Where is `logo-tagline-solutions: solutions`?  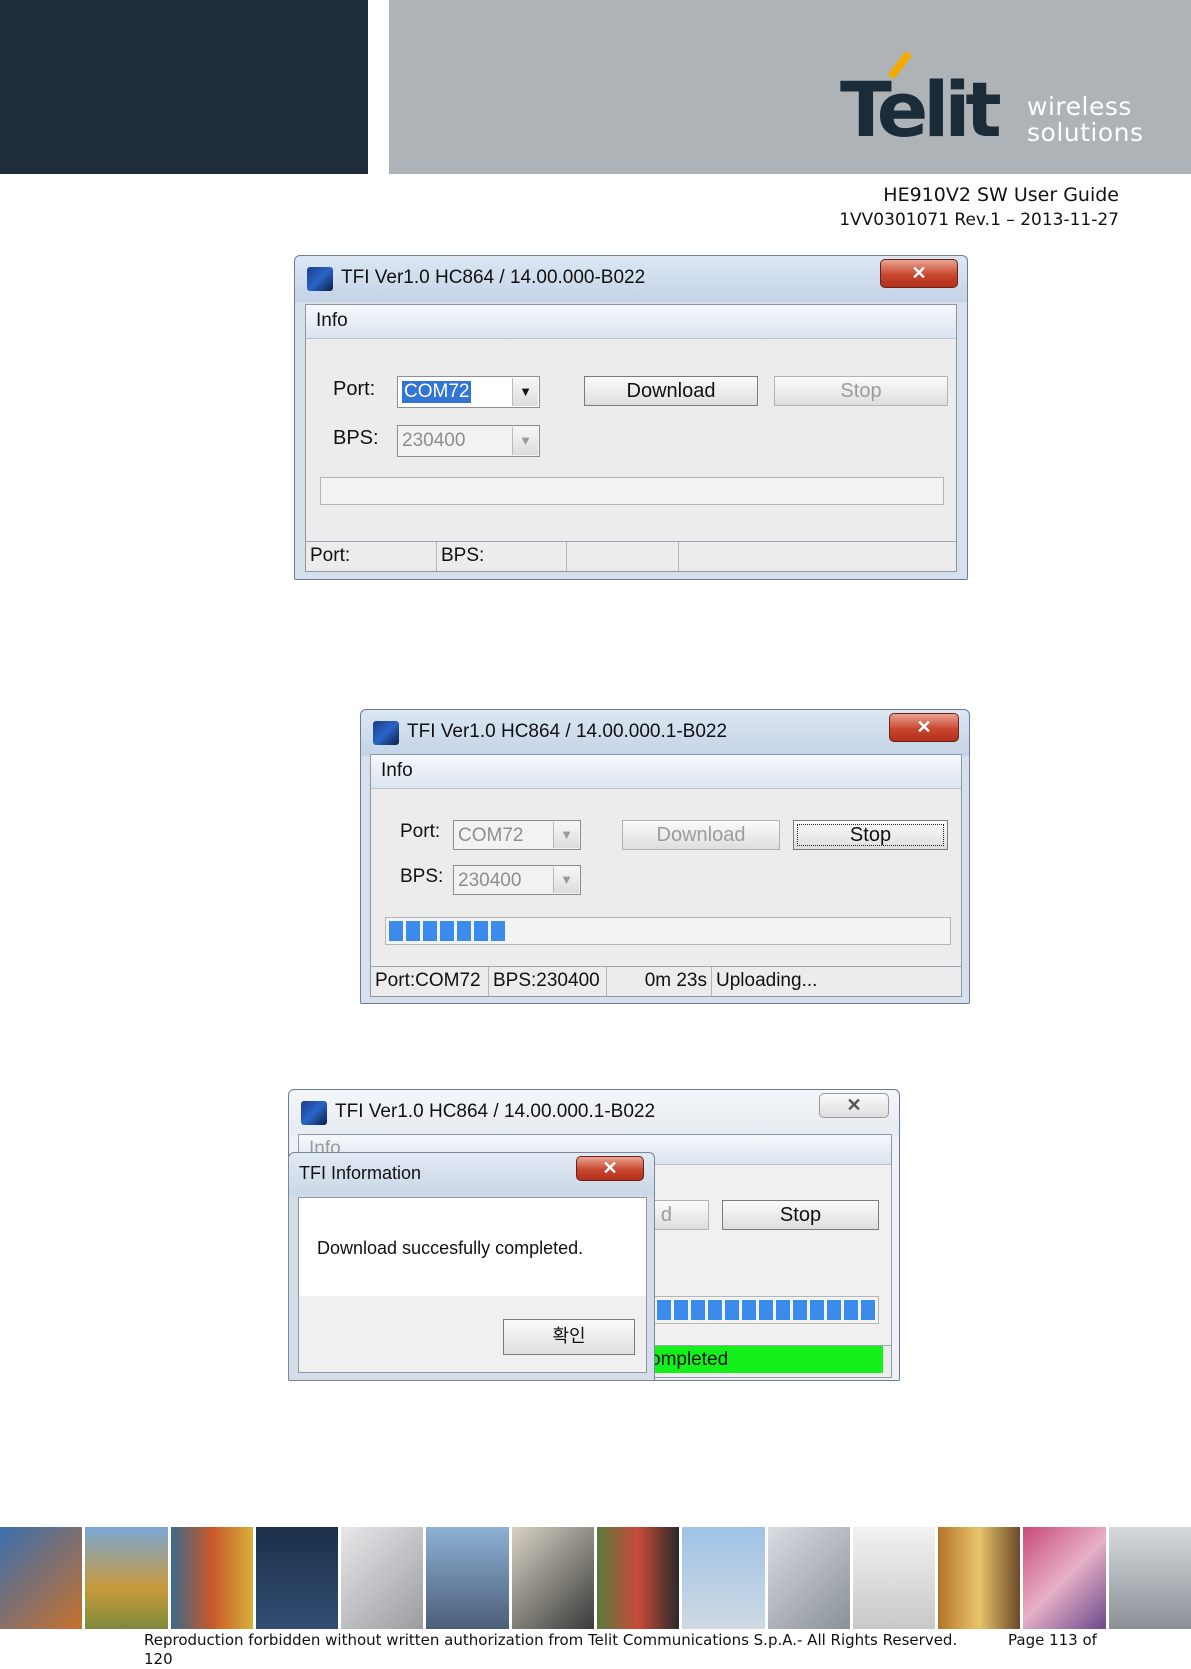 logo-tagline-solutions: solutions is located at coordinates (1085, 133).